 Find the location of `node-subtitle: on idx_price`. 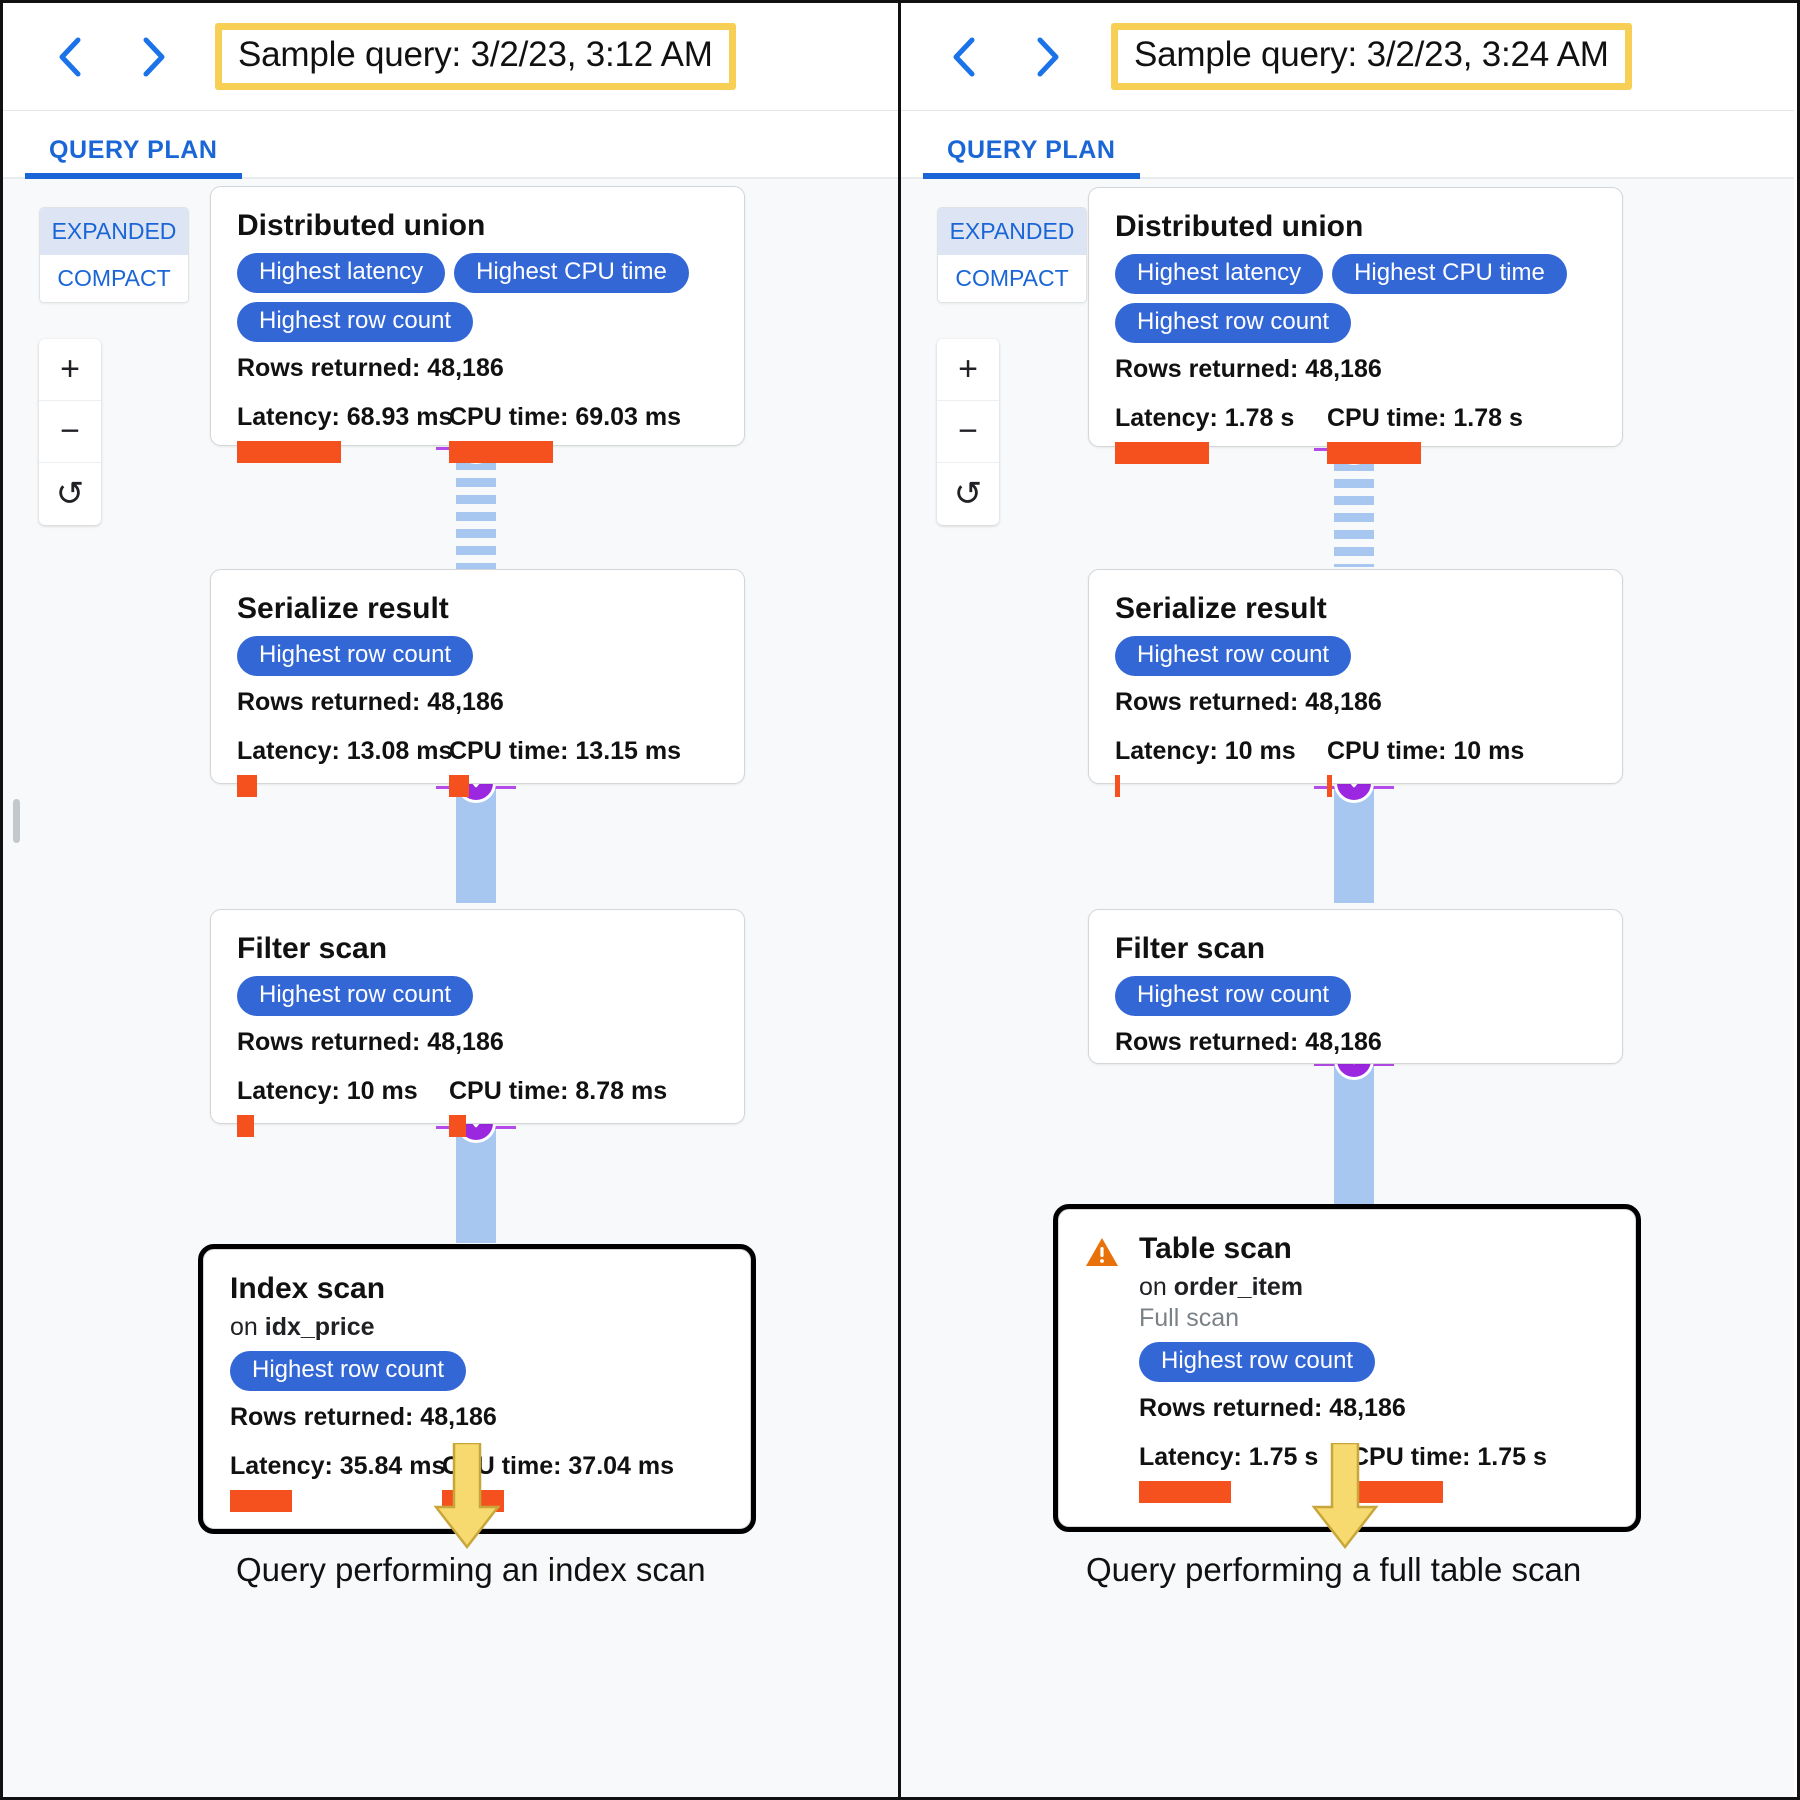

node-subtitle: on idx_price is located at coordinates (477, 1327).